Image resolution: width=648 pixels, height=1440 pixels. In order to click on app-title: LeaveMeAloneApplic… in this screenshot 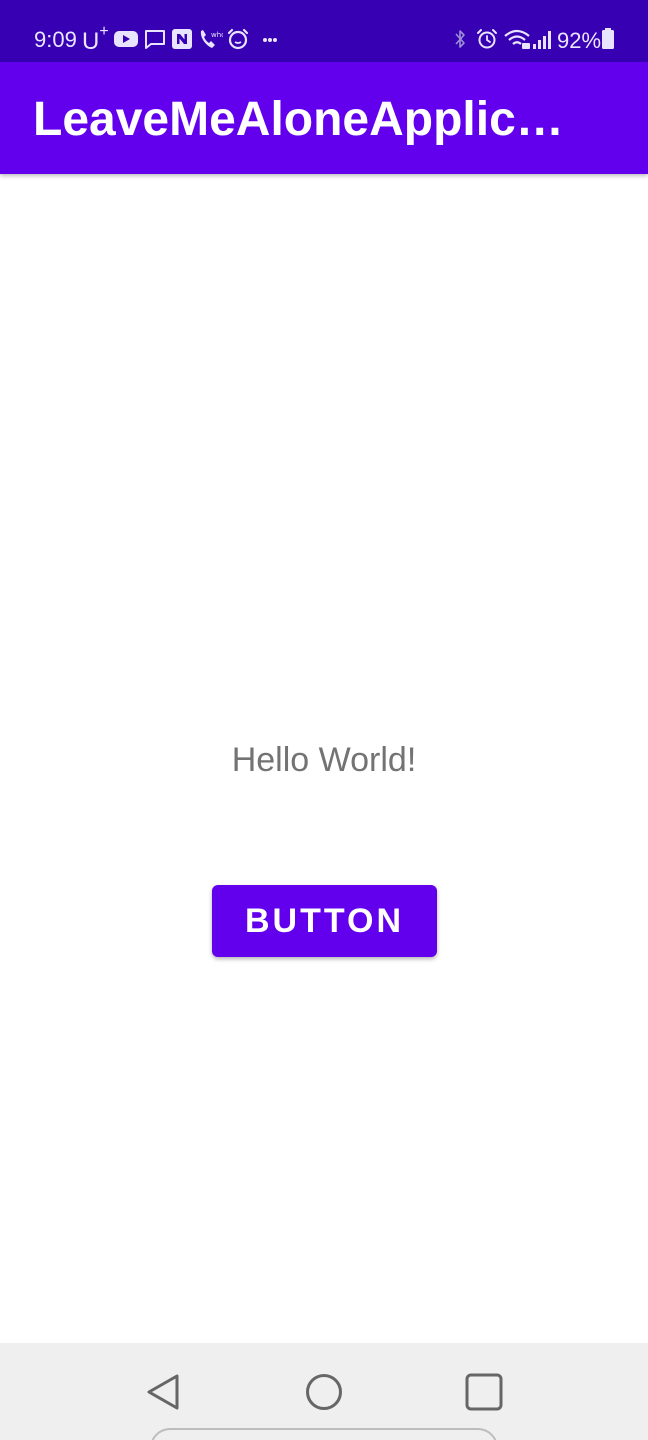, I will do `click(298, 119)`.